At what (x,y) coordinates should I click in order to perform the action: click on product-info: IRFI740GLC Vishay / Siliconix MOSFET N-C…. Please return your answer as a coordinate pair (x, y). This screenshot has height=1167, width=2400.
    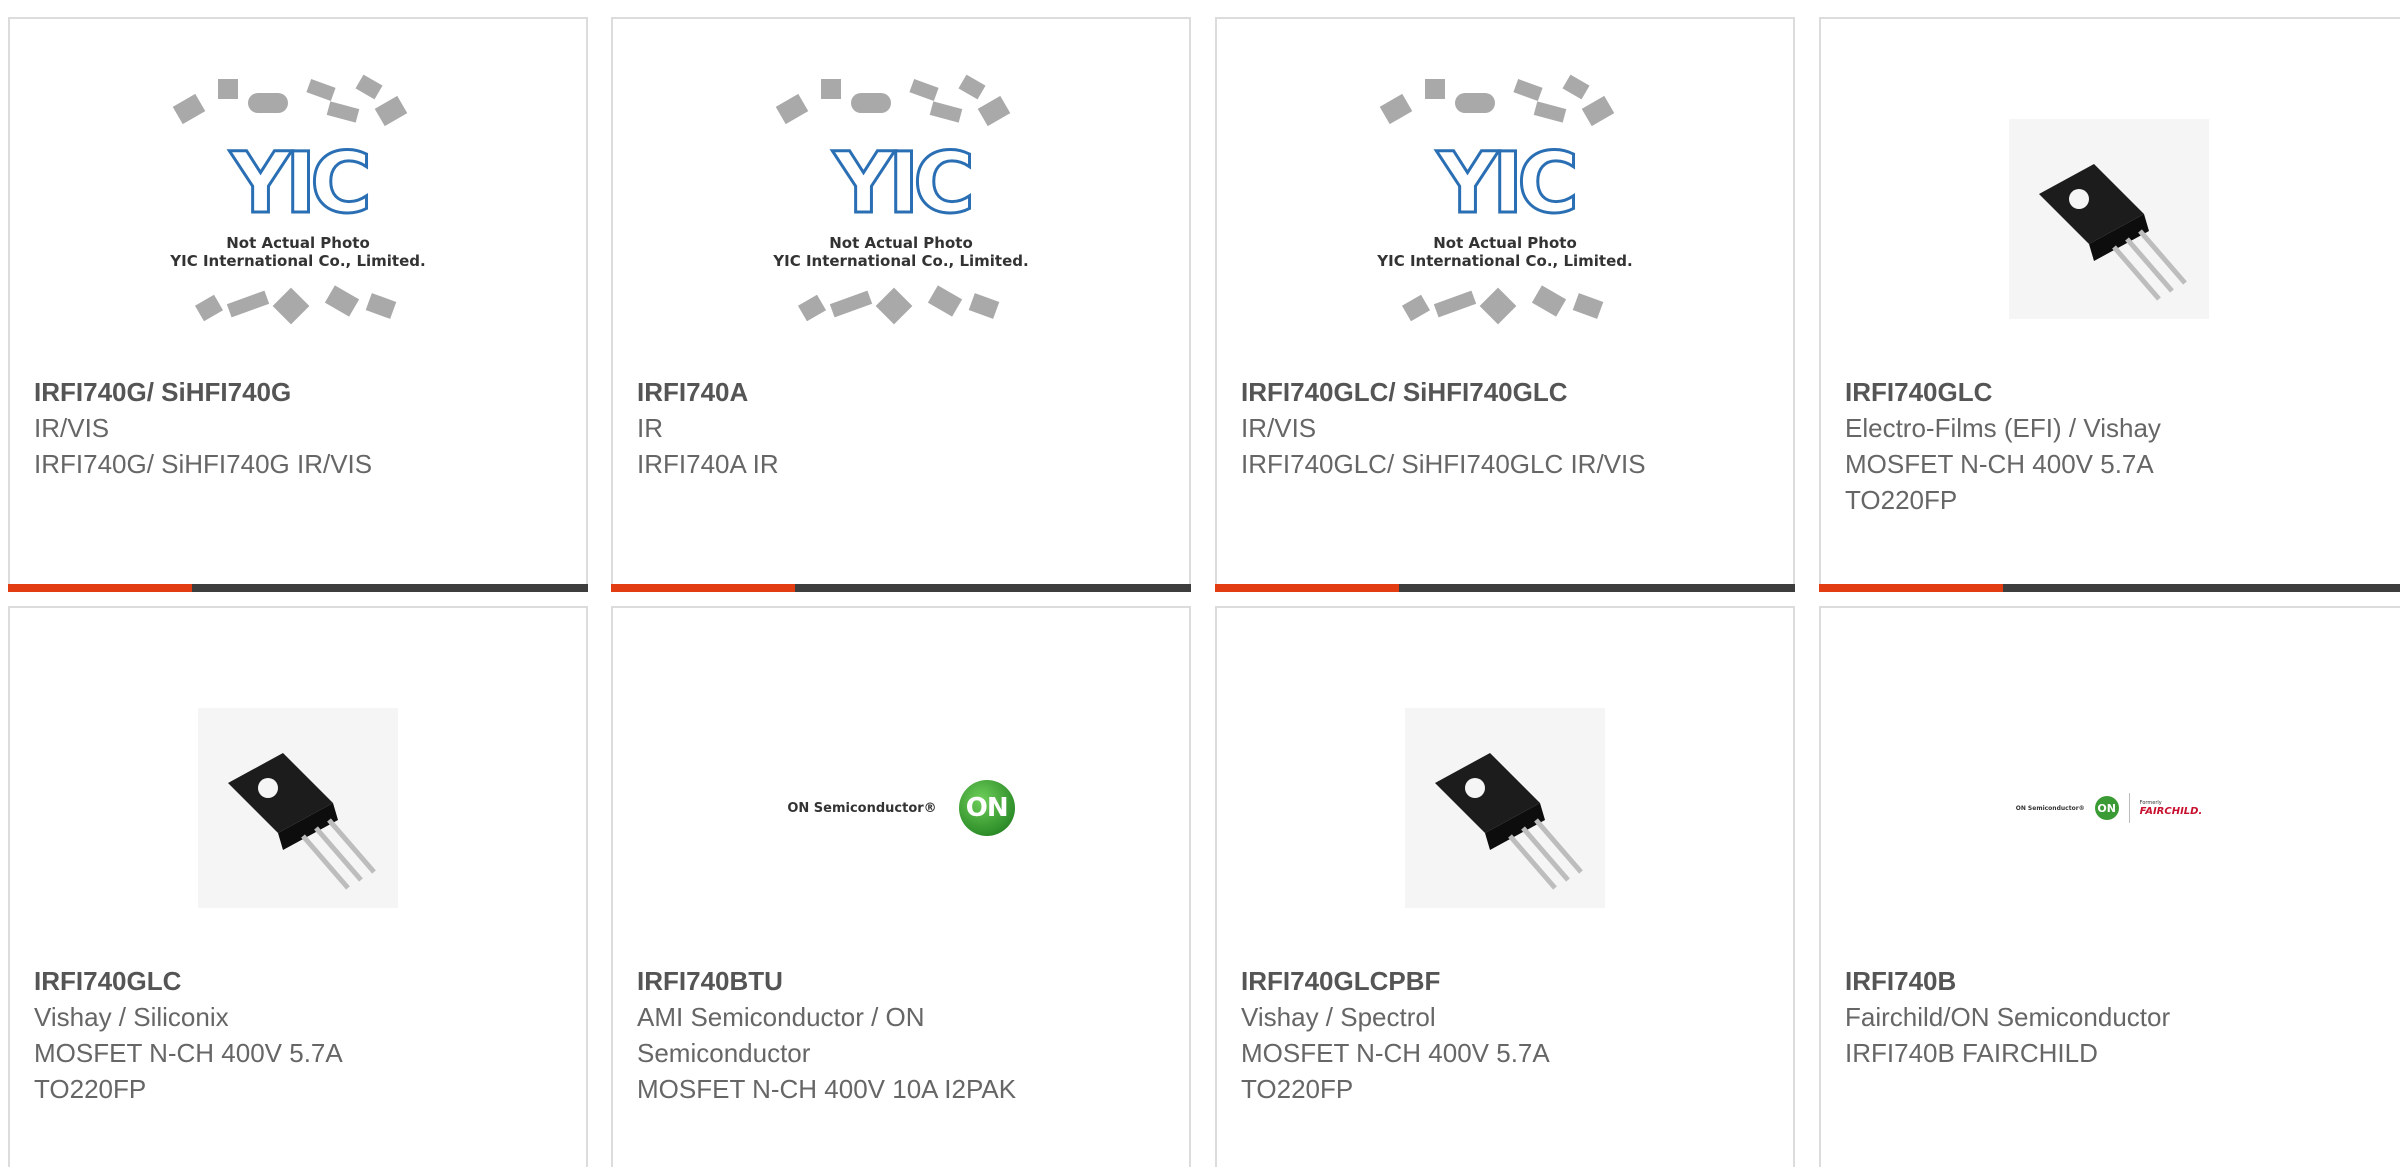
    Looking at the image, I should click on (298, 1035).